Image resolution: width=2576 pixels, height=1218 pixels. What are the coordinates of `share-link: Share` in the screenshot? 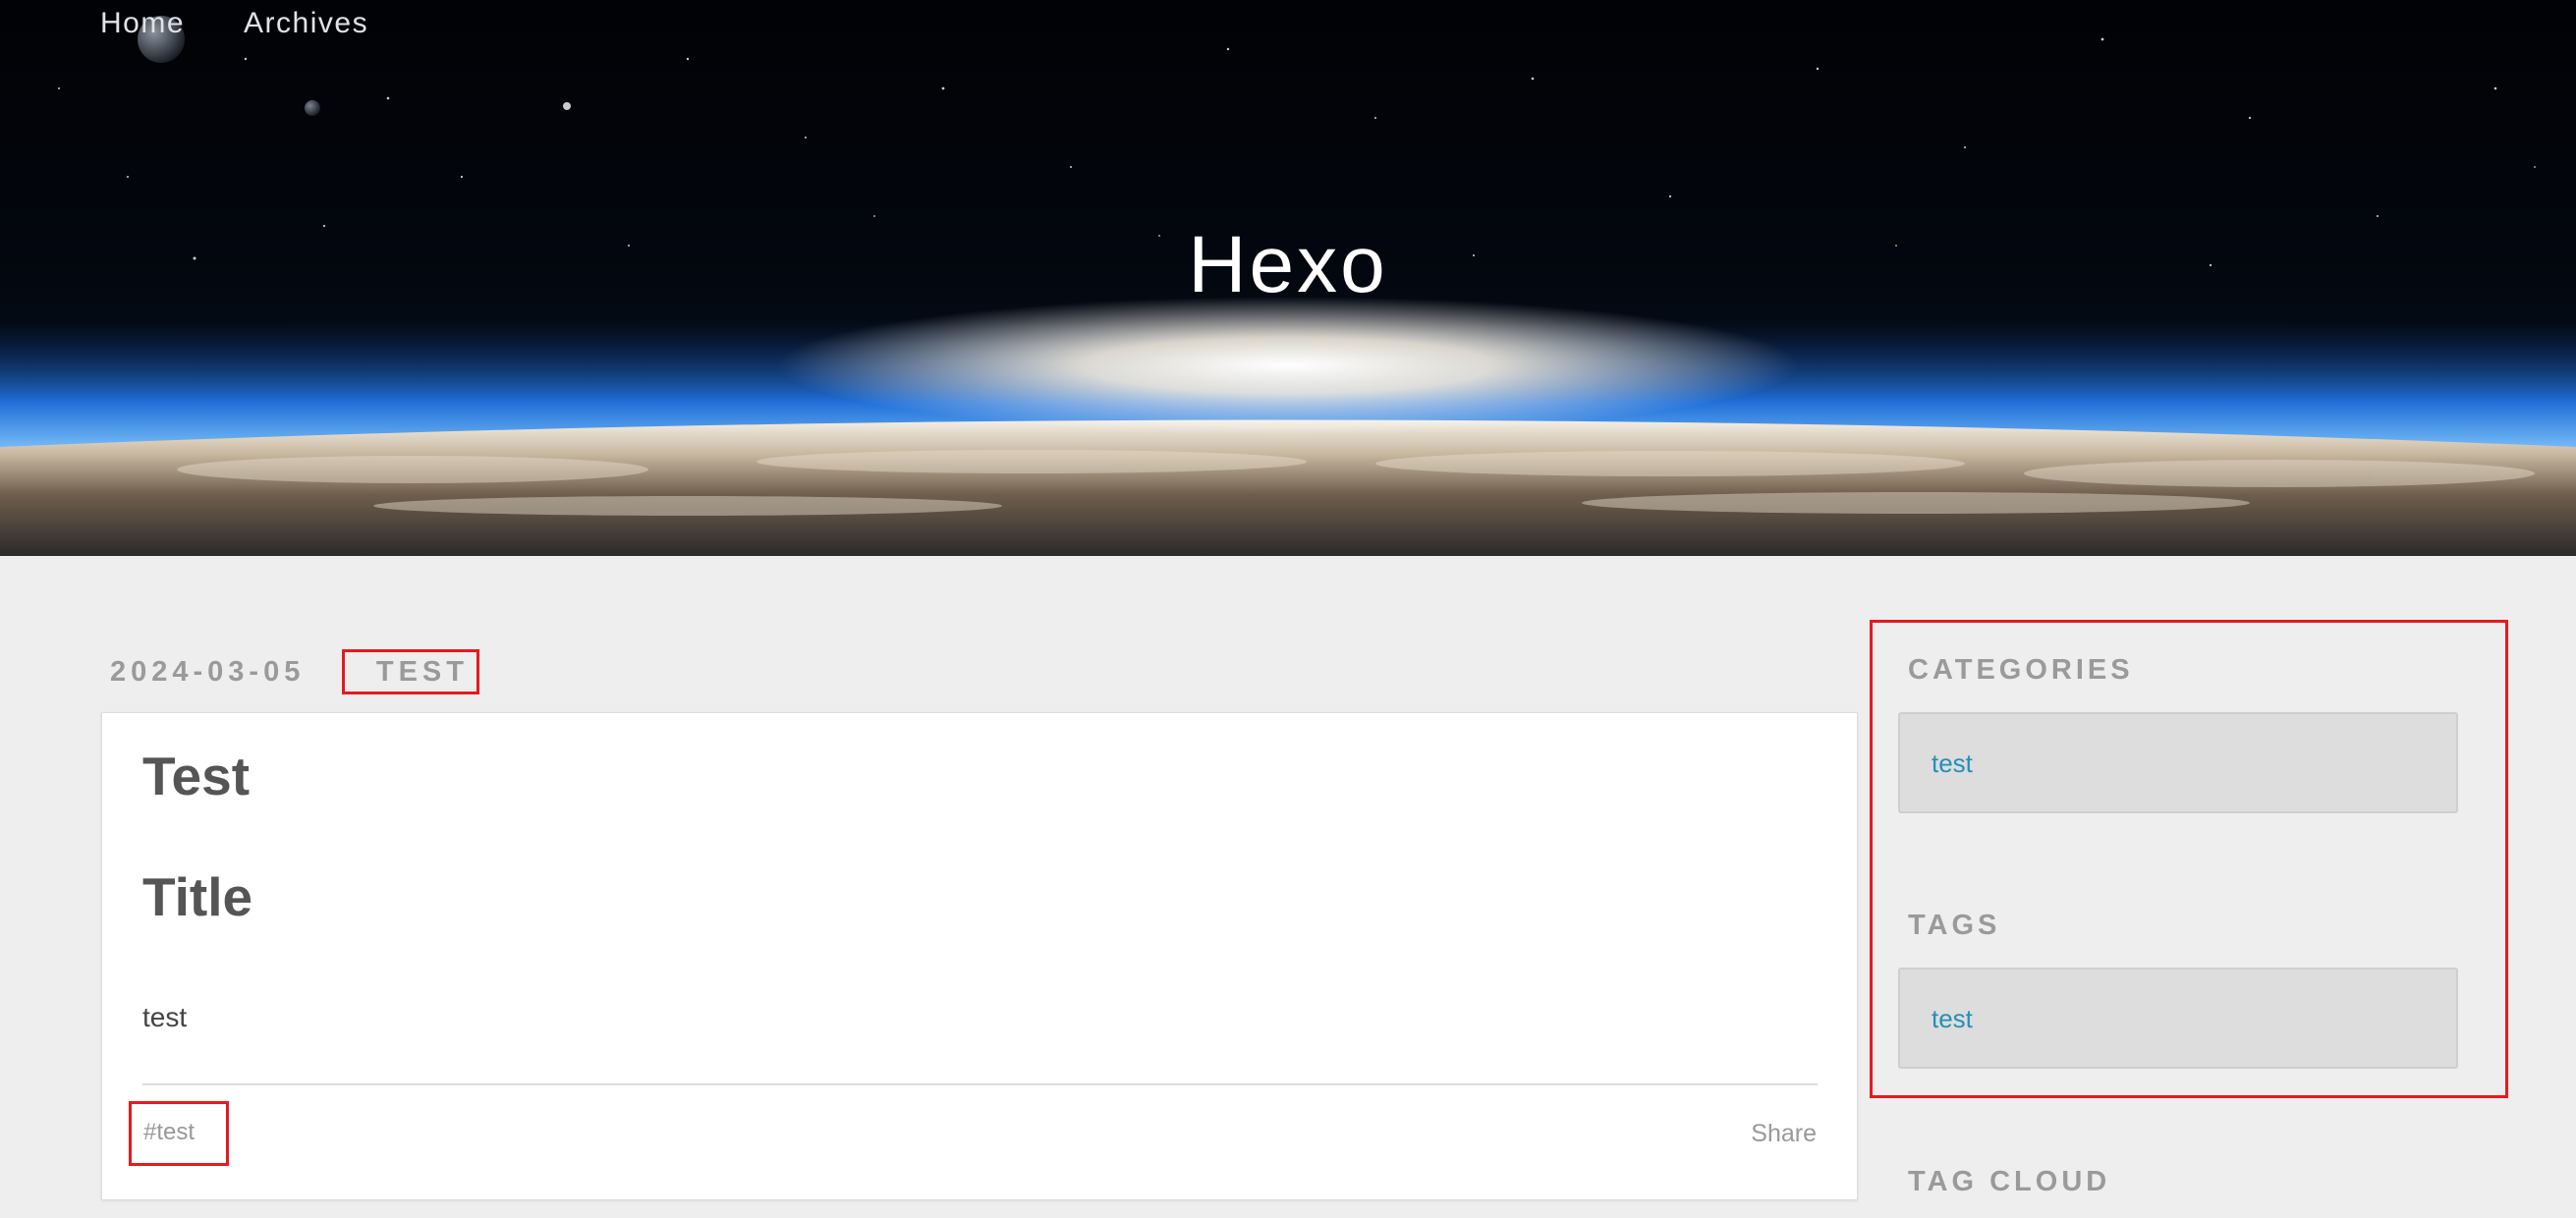 It's located at (1784, 1133).